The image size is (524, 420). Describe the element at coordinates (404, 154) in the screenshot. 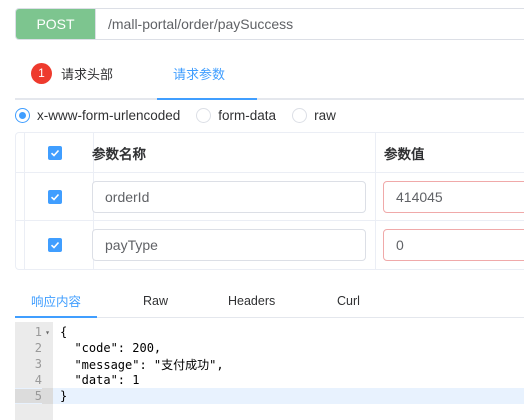

I see `column-header-value: 参数值` at that location.